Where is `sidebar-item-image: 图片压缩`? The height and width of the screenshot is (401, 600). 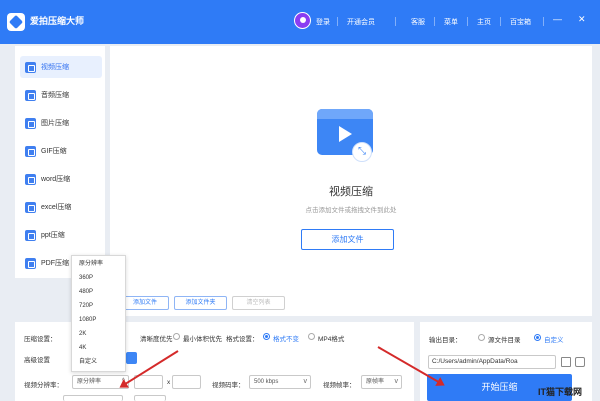
sidebar-item-image: 图片压缩 is located at coordinates (61, 123).